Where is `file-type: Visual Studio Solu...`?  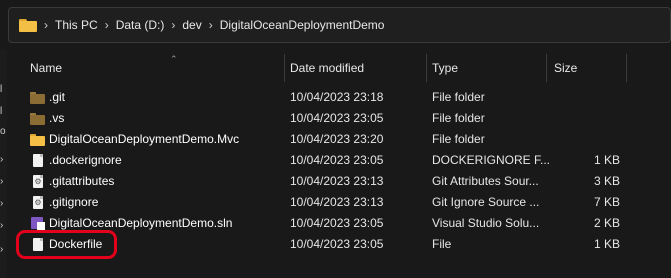
file-type: Visual Studio Solu... is located at coordinates (486, 223).